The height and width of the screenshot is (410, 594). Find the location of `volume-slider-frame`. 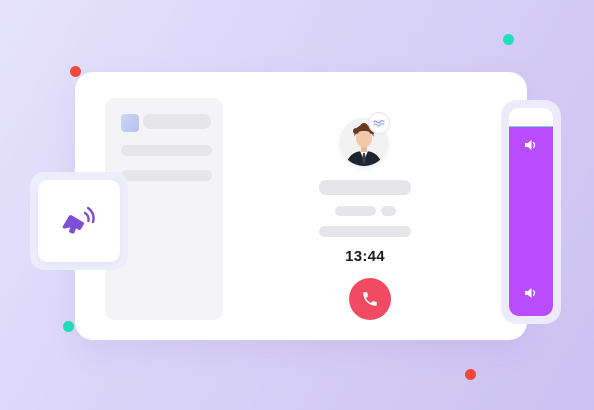

volume-slider-frame is located at coordinates (531, 212).